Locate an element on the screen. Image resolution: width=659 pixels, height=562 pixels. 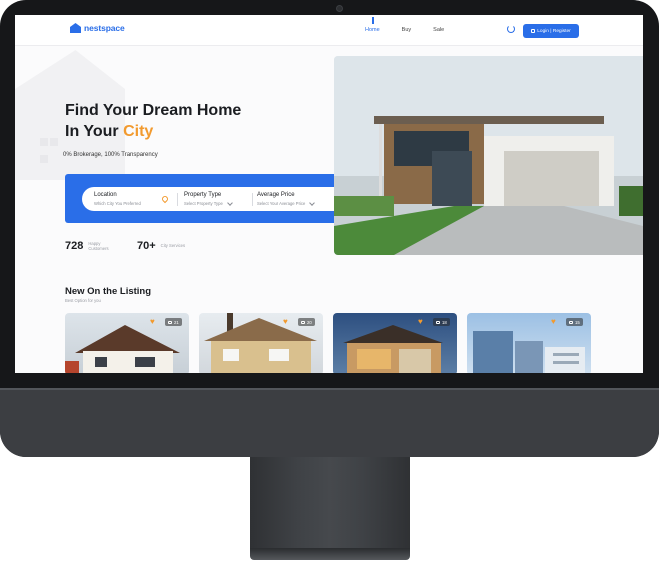
theme-toggle-icon is located at coordinates (511, 29).